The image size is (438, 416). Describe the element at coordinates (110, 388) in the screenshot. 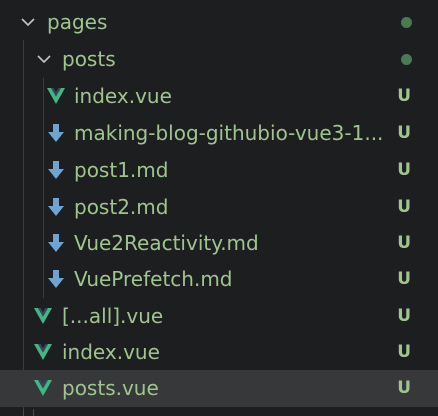

I see `file-label: posts.vue` at that location.